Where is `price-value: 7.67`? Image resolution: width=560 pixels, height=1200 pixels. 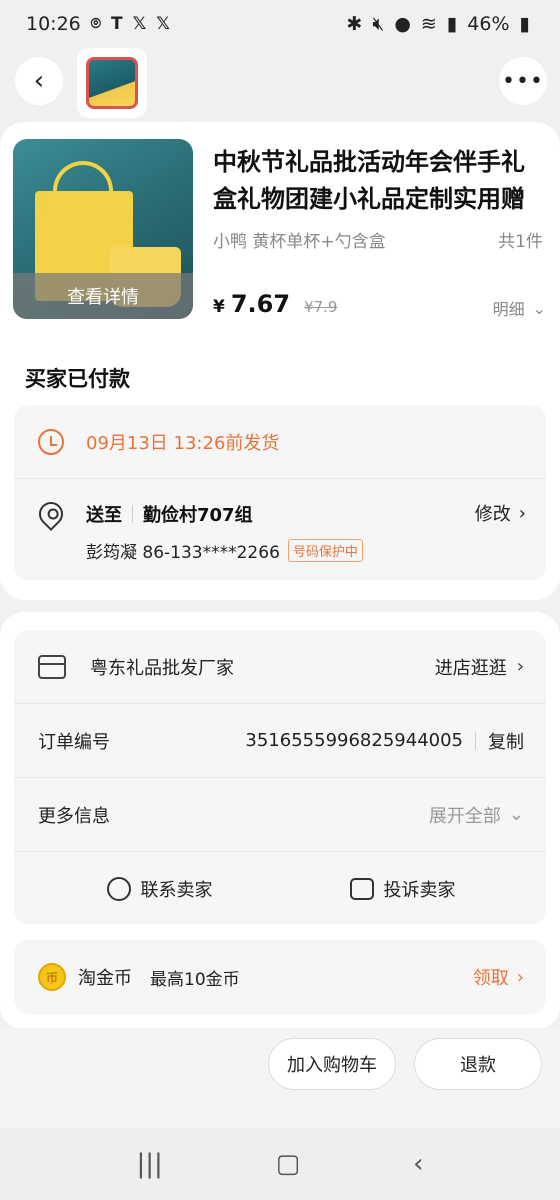 price-value: 7.67 is located at coordinates (260, 304).